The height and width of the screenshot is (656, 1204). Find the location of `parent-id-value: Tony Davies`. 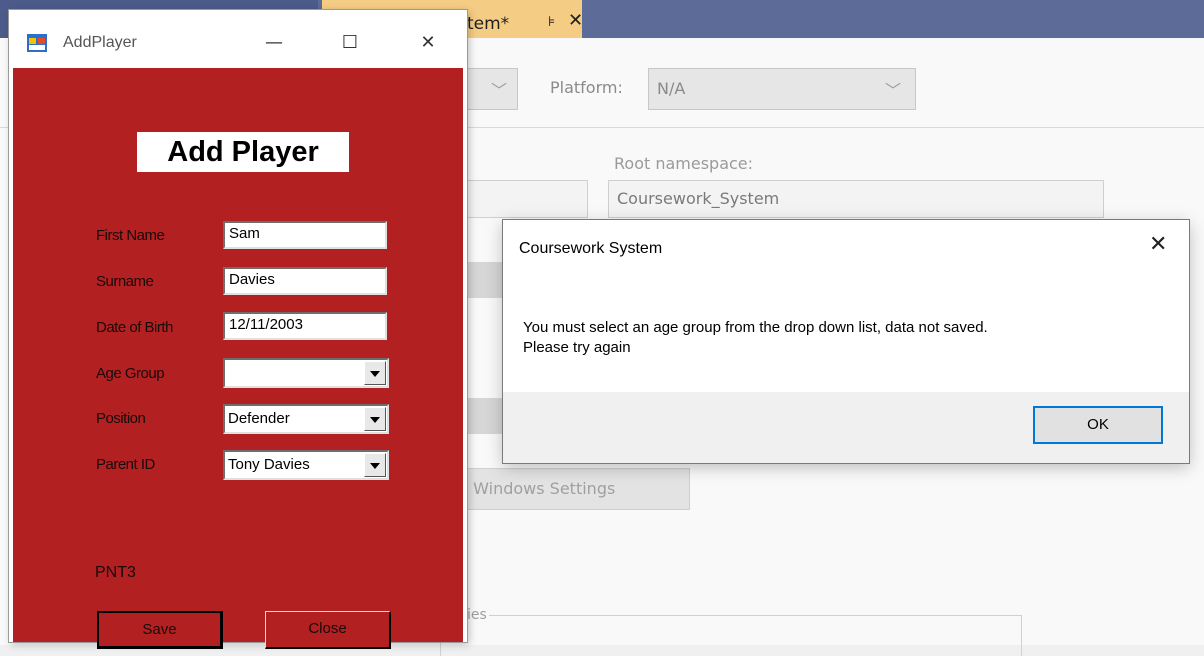

parent-id-value: Tony Davies is located at coordinates (269, 464).